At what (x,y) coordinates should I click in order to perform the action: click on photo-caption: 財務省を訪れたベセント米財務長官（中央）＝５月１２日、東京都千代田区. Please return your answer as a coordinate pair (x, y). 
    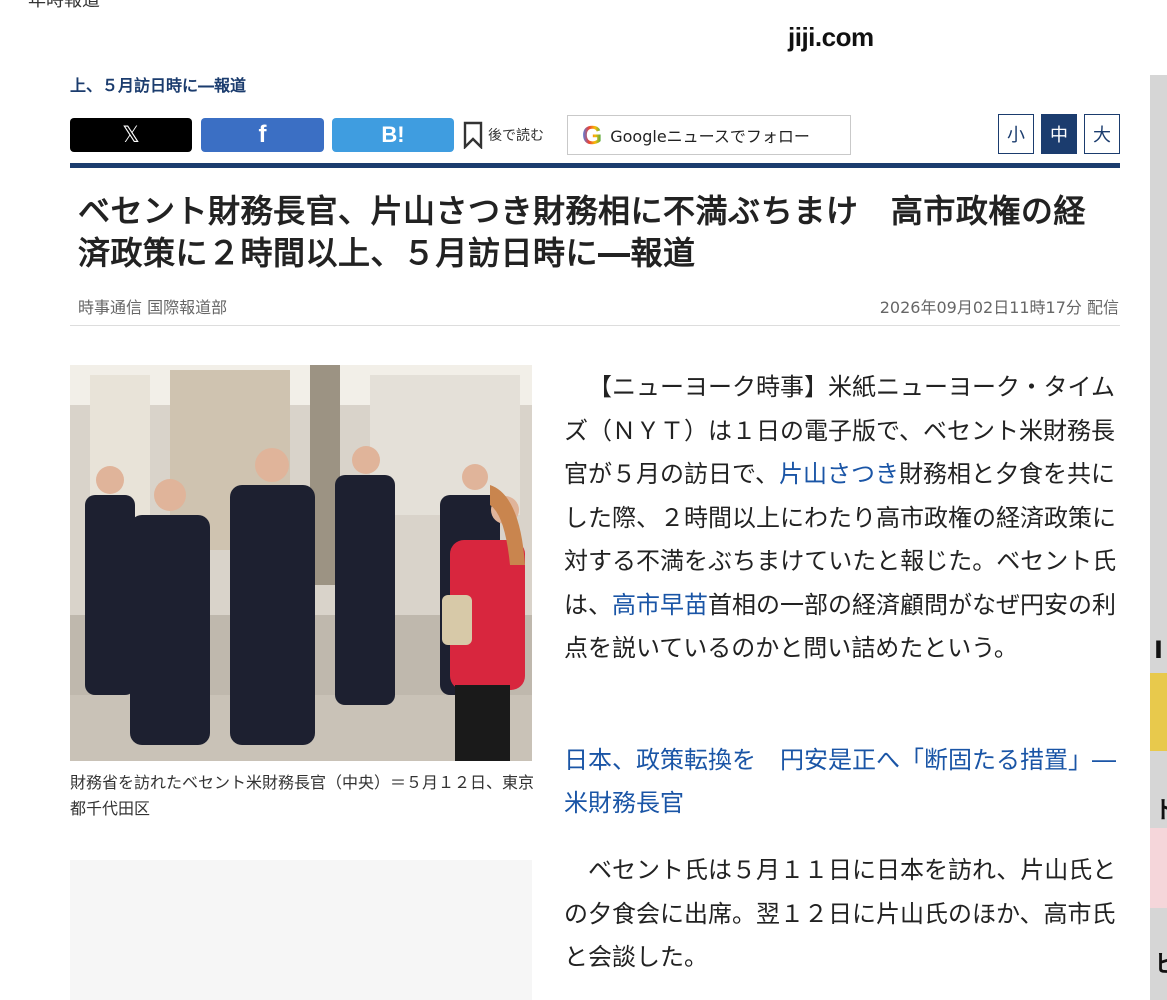
    Looking at the image, I should click on (302, 795).